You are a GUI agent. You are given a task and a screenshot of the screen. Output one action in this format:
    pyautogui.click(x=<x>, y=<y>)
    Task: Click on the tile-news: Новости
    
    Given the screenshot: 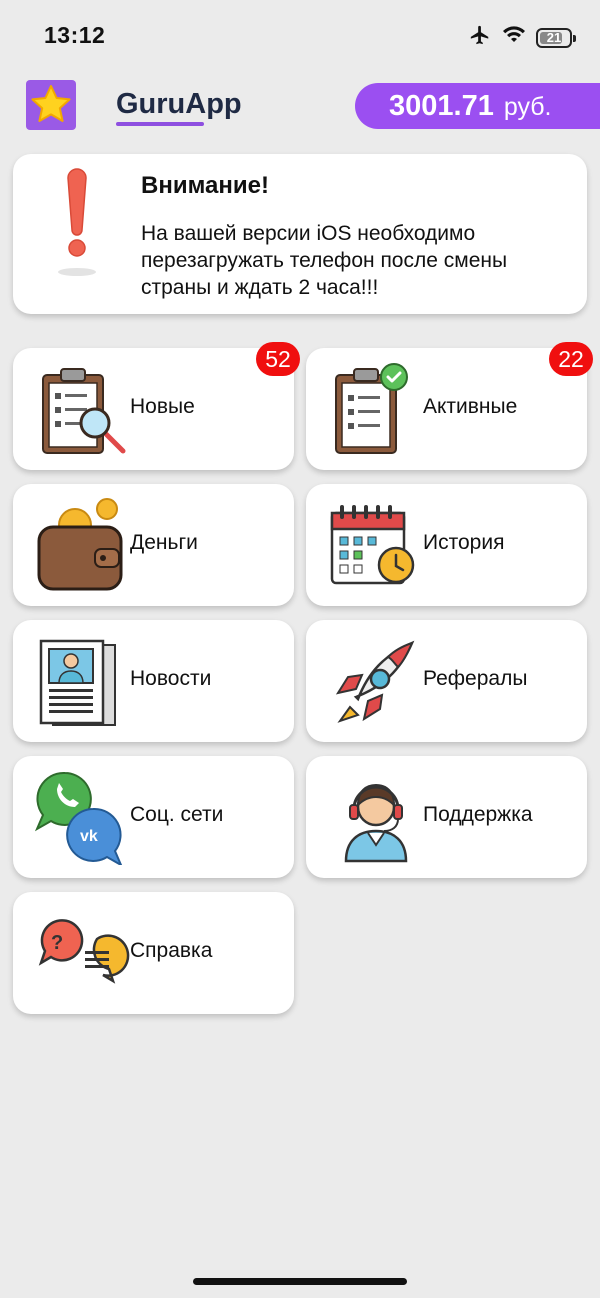 What is the action you would take?
    pyautogui.click(x=153, y=681)
    